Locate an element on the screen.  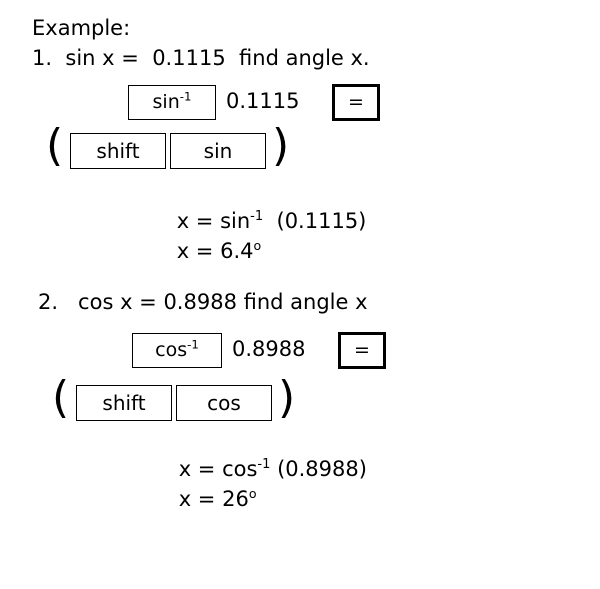
shift-key-1: shift is located at coordinates (118, 151).